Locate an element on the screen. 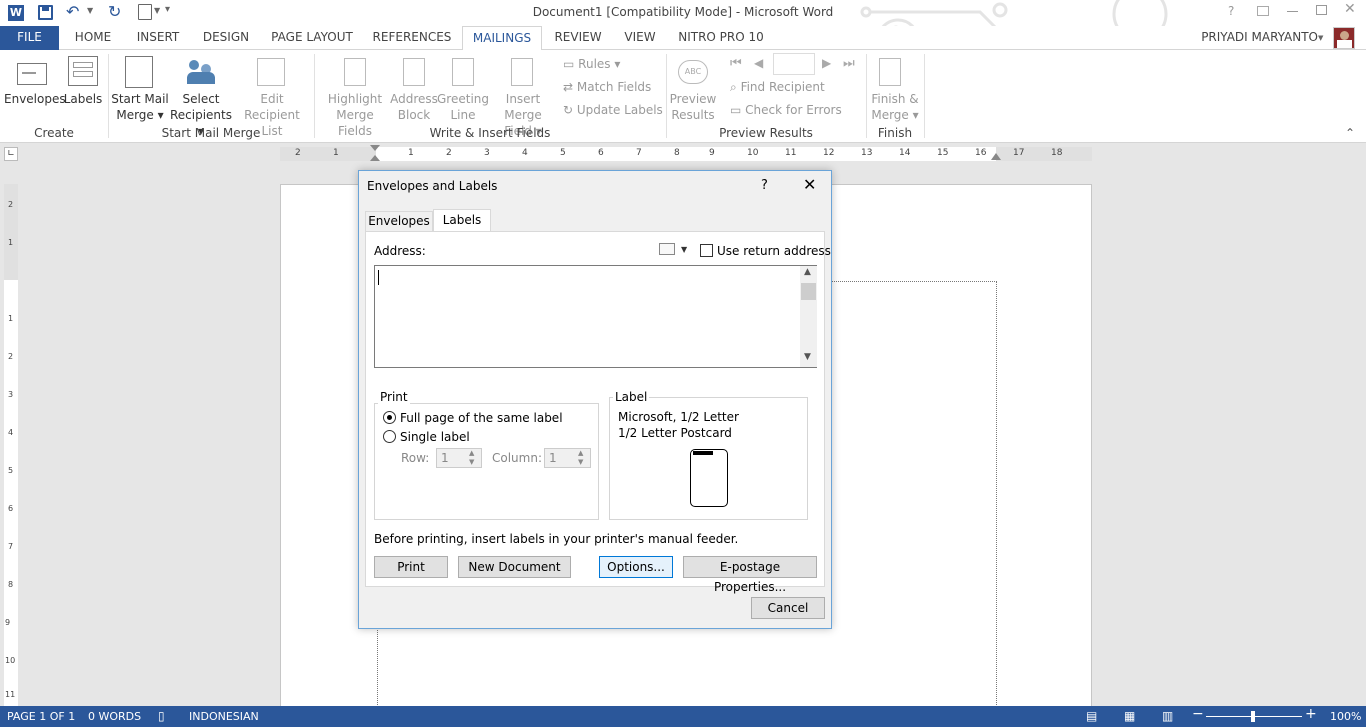  finish-merge-label: Finish & is located at coordinates (895, 99).